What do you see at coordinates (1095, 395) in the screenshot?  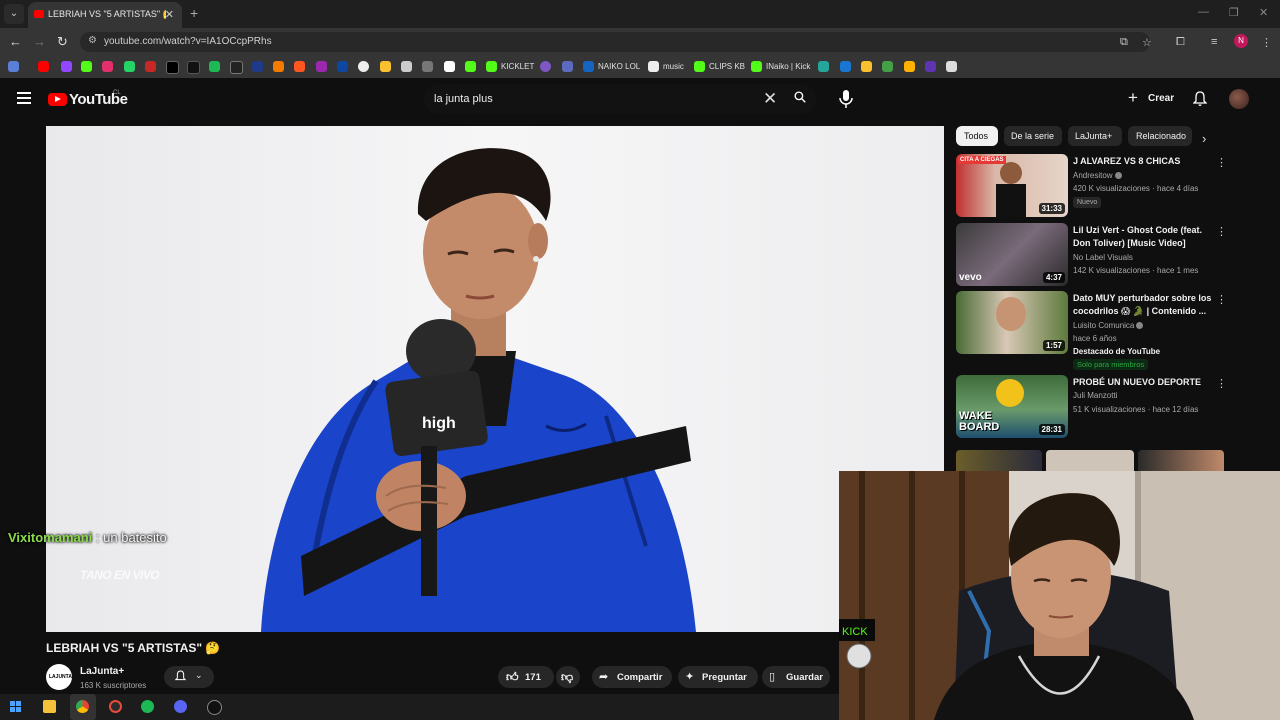 I see `recommendation-channel: Juli Manzotti` at bounding box center [1095, 395].